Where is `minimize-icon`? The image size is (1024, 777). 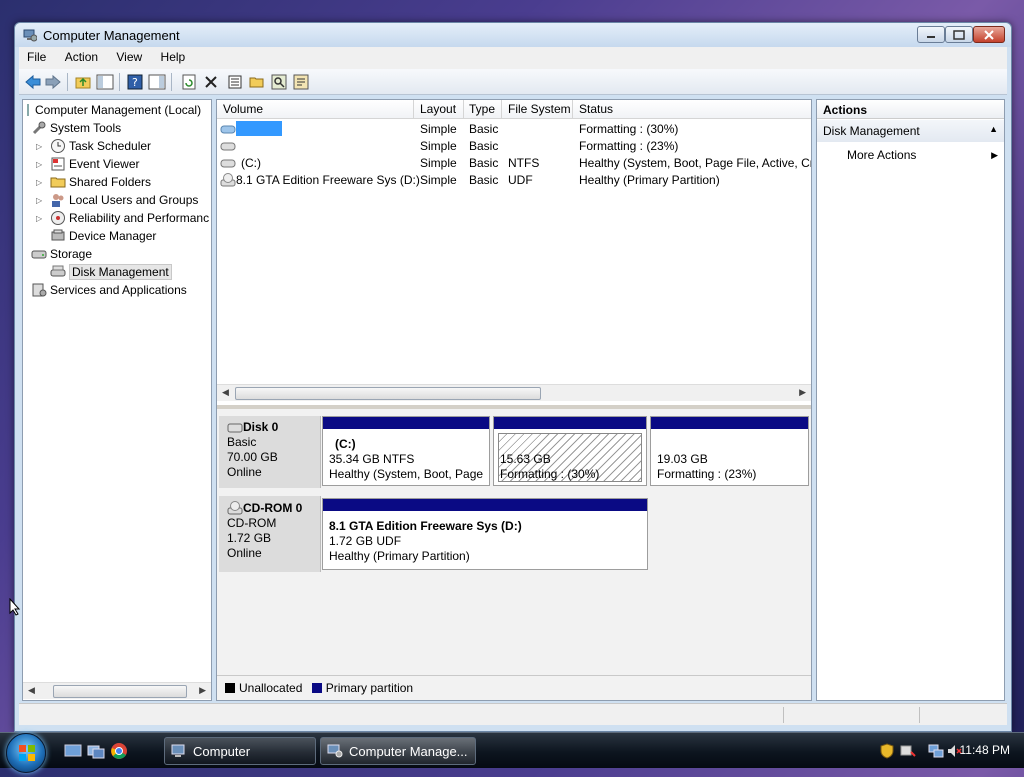
minimize-icon is located at coordinates (931, 36).